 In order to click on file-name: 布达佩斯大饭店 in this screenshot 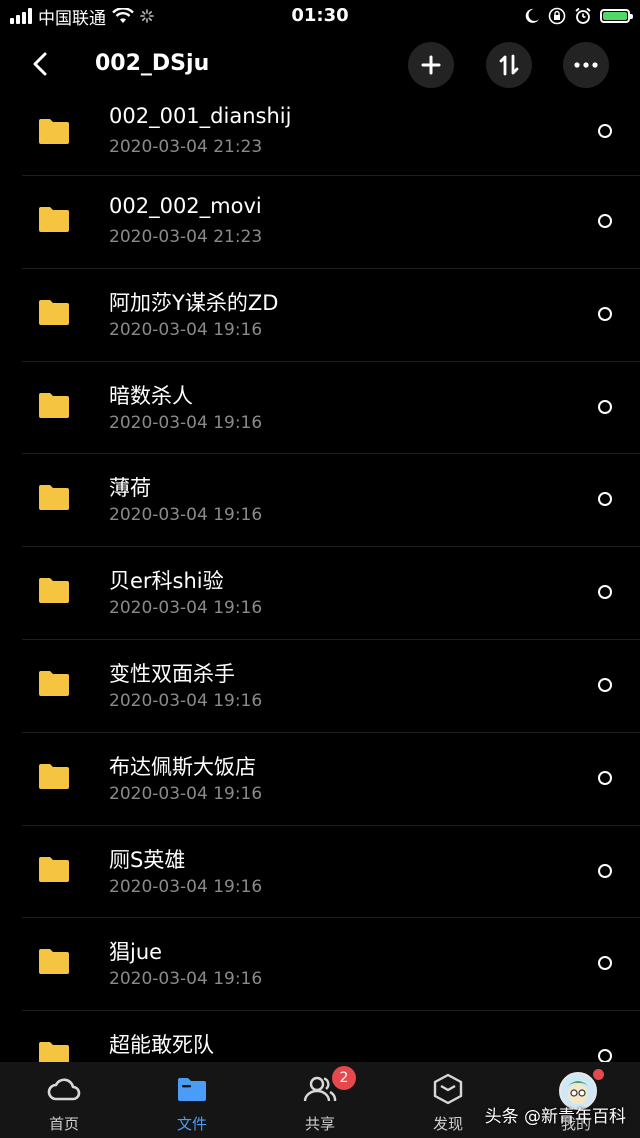, I will do `click(182, 766)`.